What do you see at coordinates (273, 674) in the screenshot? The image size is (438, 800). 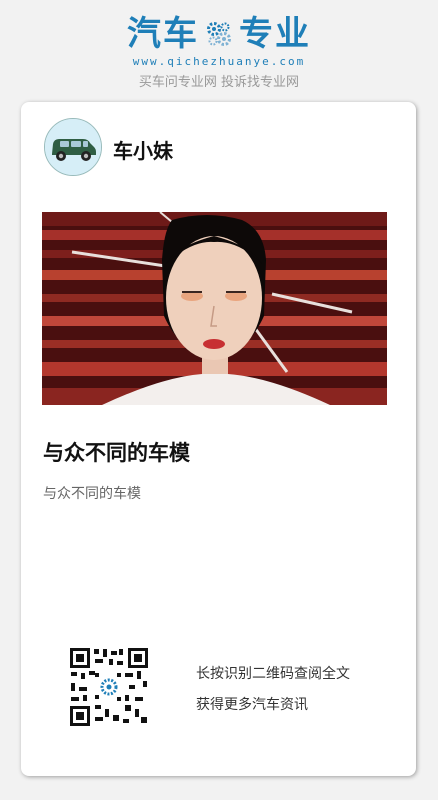 I see `qr-hint-text: 长按识别二维码查阅全文` at bounding box center [273, 674].